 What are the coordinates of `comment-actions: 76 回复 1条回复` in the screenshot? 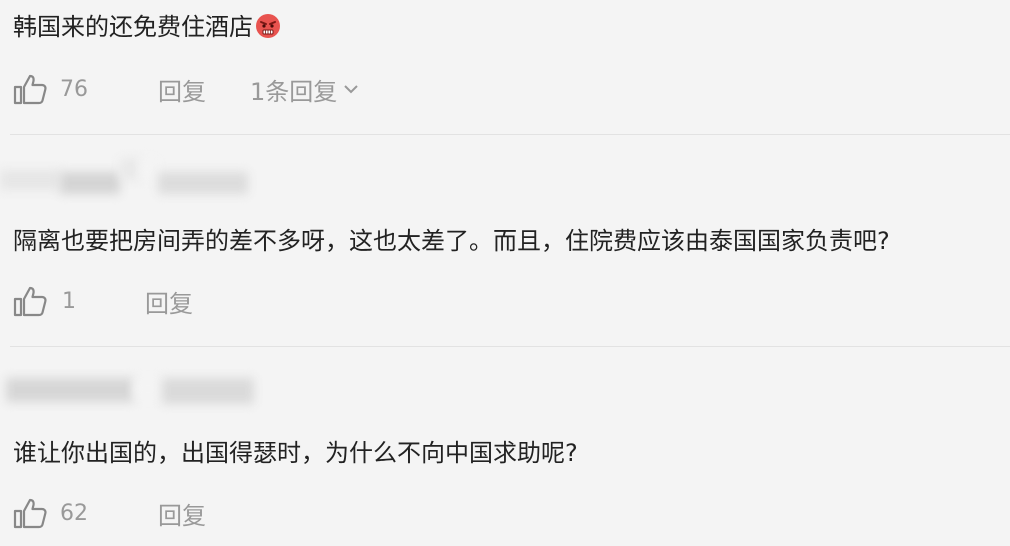 It's located at (262, 89).